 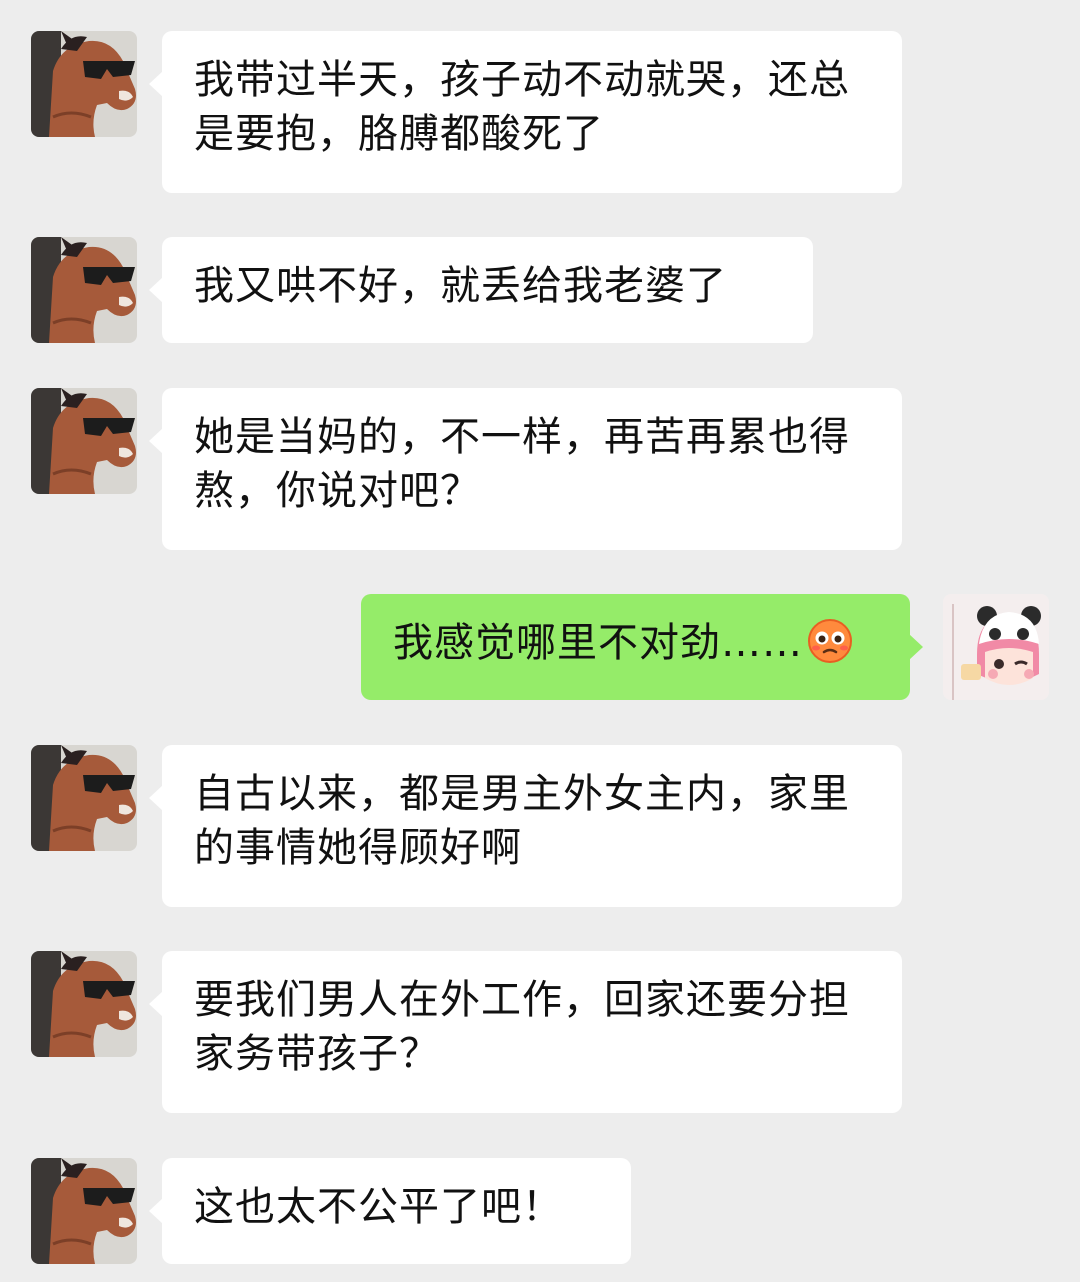 I want to click on incoming-message: 她是当妈的，不一样，再苦再累也得熬，你说对吧？, so click(x=540, y=469).